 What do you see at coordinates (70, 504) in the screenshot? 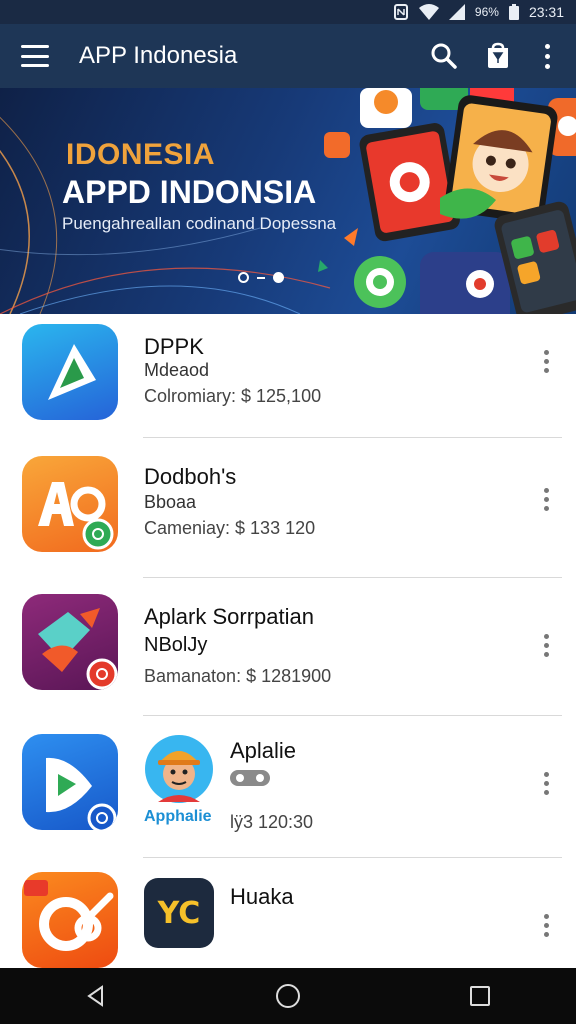
I see `ao-letters-icon` at bounding box center [70, 504].